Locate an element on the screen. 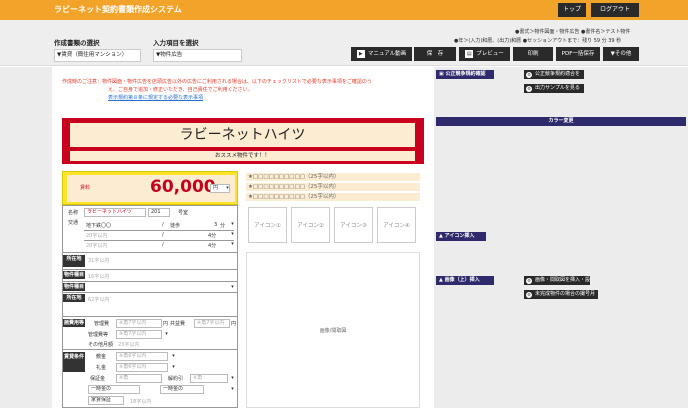  lump-sum-select-2: 一時金の is located at coordinates (182, 389).